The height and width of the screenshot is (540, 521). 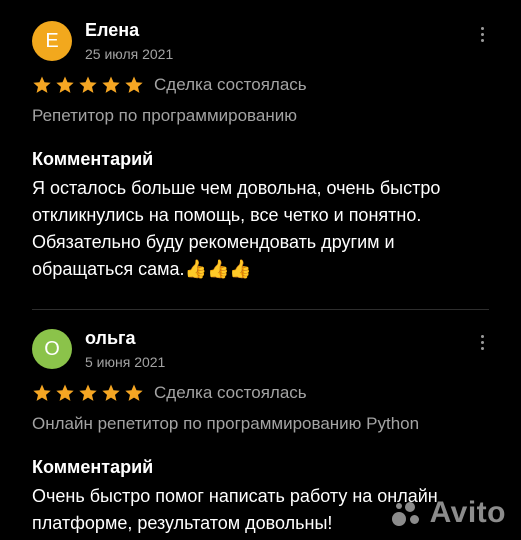 I want to click on review-header: Е Елена 25 июля 2021, so click(x=260, y=41).